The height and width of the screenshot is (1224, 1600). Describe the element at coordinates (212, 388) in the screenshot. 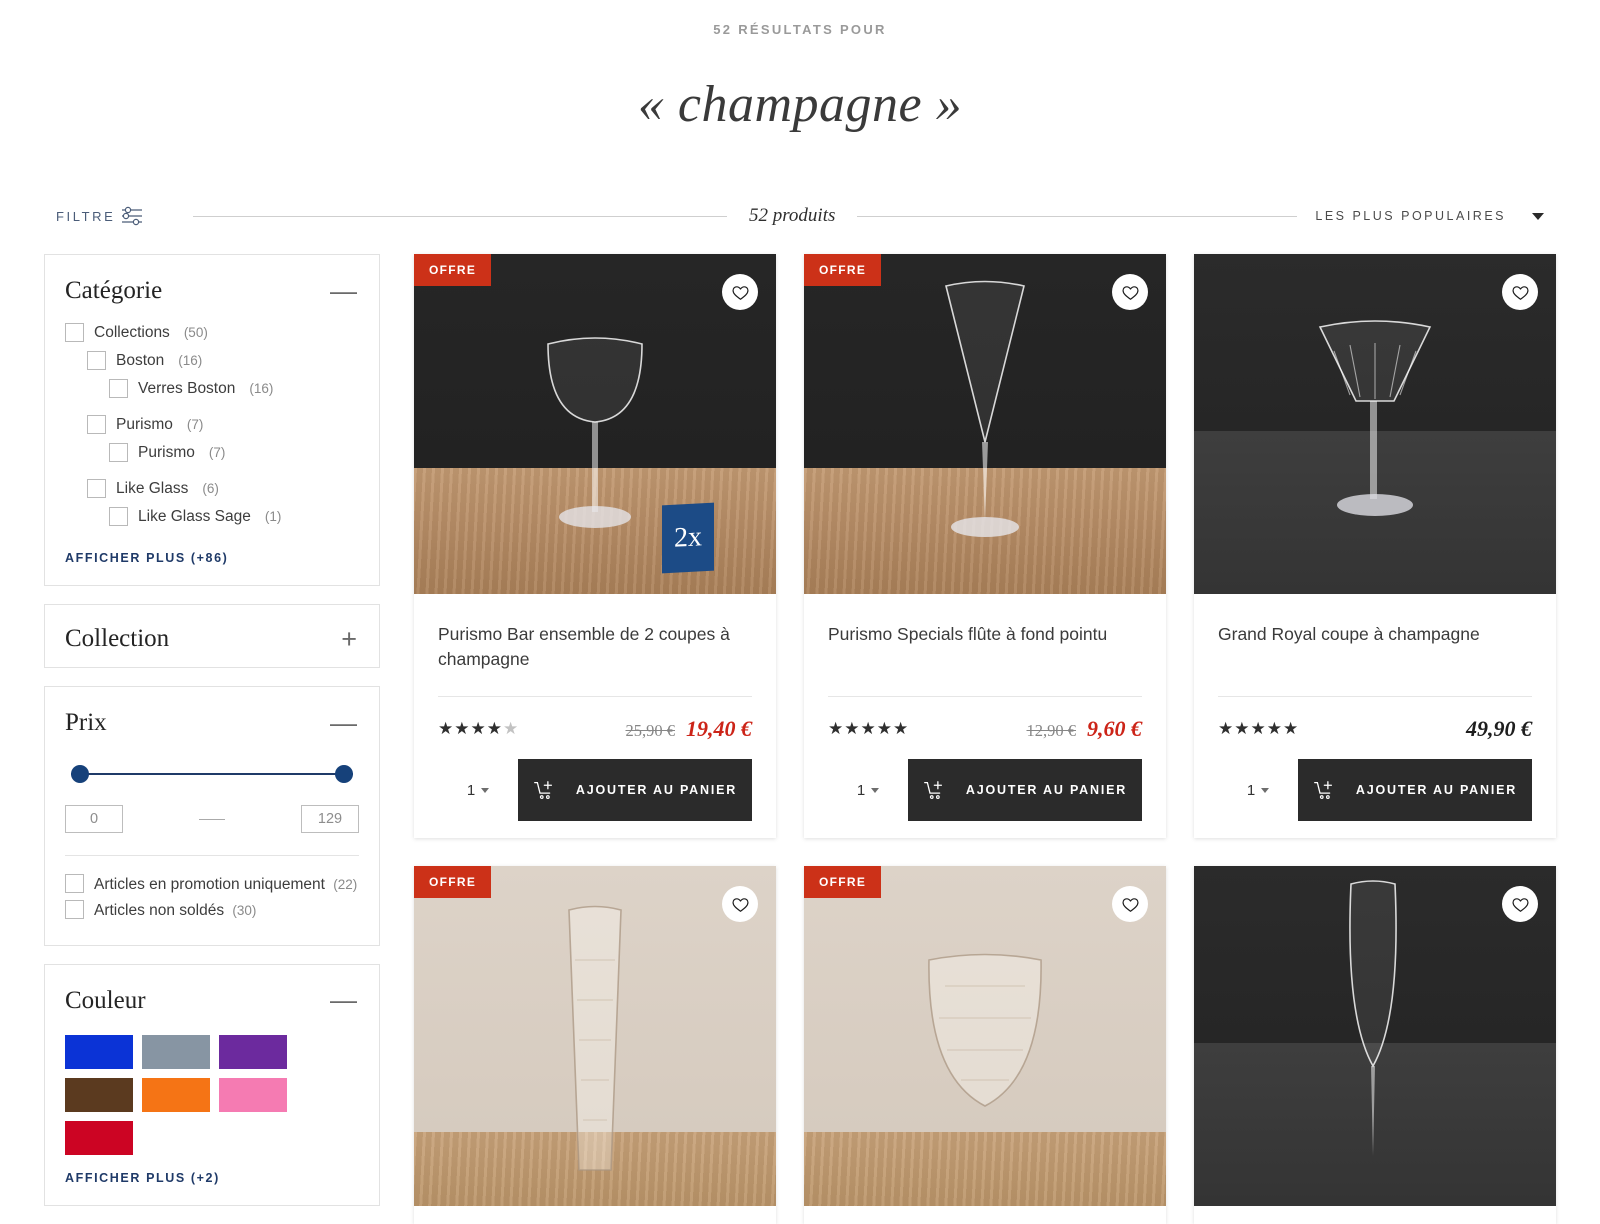

I see `category-option-verres-boston: Verres Boston (16)` at that location.